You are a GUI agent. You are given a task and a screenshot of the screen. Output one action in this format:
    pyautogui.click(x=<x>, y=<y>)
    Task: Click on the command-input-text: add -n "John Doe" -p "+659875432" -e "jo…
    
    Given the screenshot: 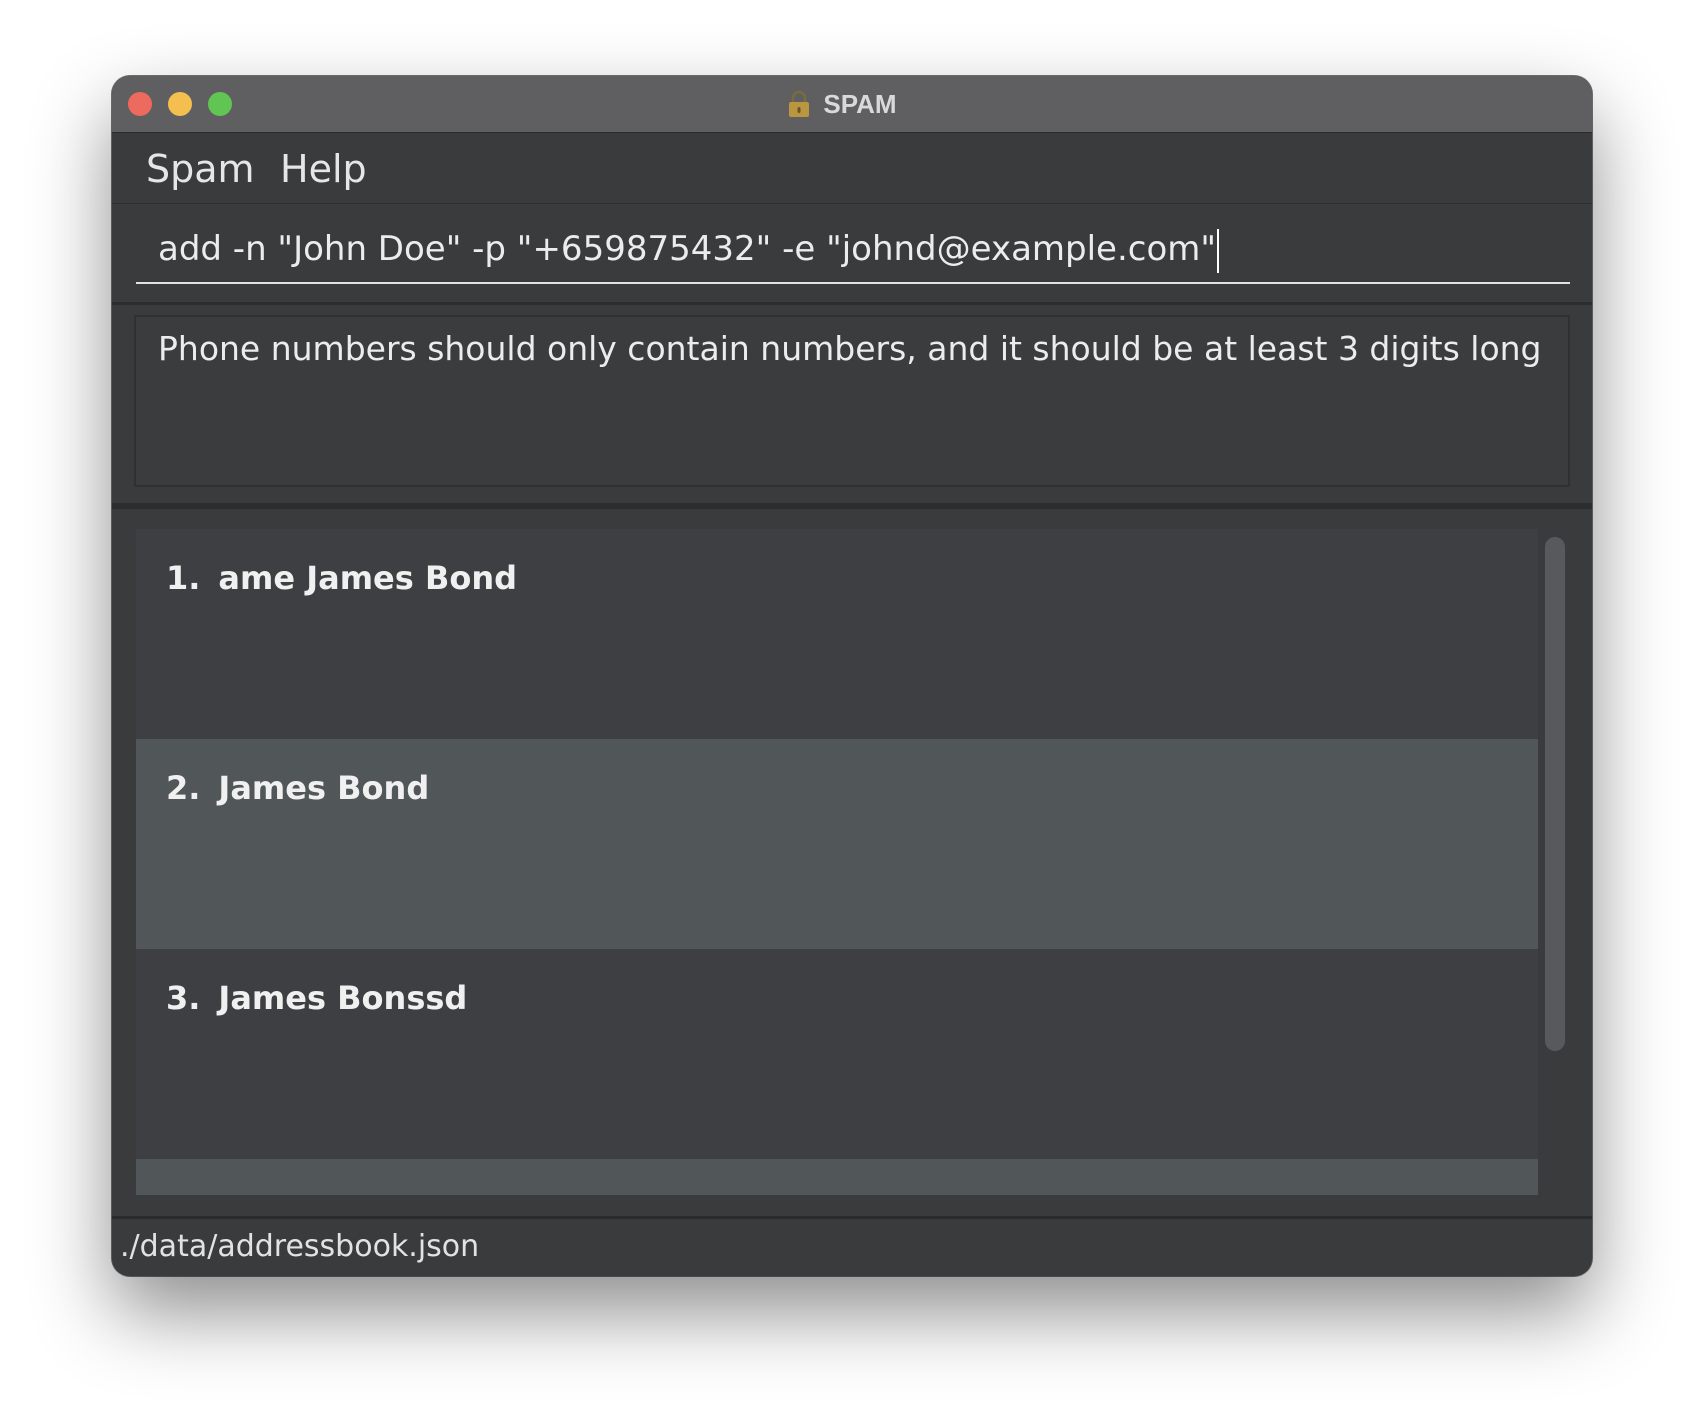 What is the action you would take?
    pyautogui.click(x=687, y=249)
    